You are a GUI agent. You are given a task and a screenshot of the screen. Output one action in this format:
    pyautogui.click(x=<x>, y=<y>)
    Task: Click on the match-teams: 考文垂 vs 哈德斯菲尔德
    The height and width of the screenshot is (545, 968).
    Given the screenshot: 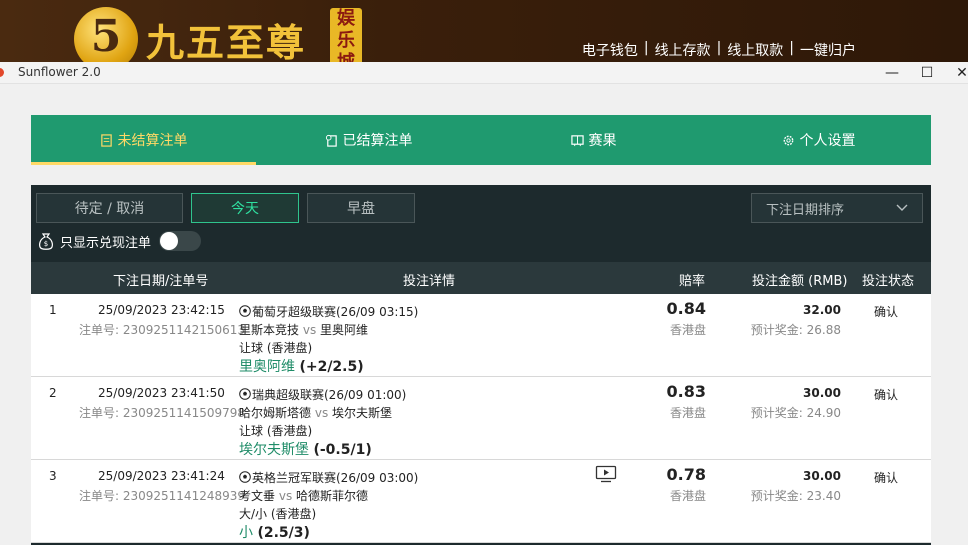 What is the action you would take?
    pyautogui.click(x=304, y=496)
    